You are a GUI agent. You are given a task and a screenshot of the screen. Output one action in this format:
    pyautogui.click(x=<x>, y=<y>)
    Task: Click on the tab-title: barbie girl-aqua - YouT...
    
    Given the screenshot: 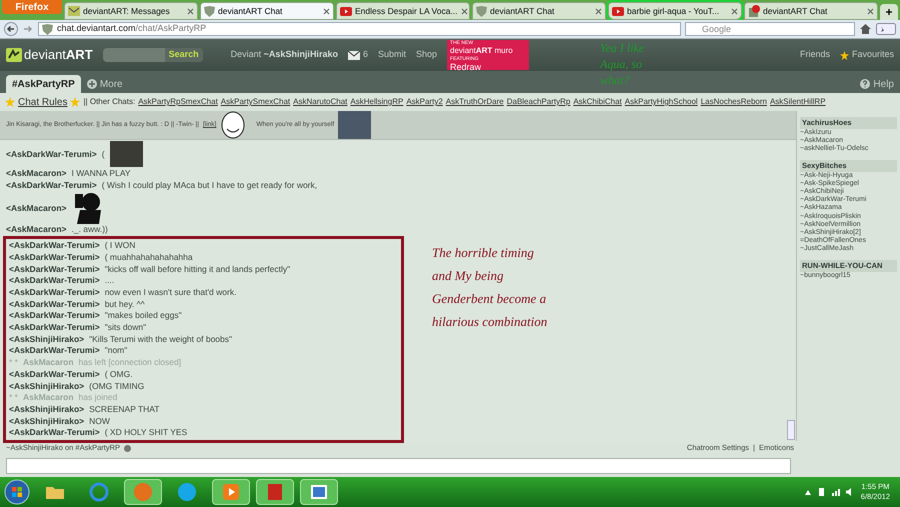 What is the action you would take?
    pyautogui.click(x=673, y=11)
    